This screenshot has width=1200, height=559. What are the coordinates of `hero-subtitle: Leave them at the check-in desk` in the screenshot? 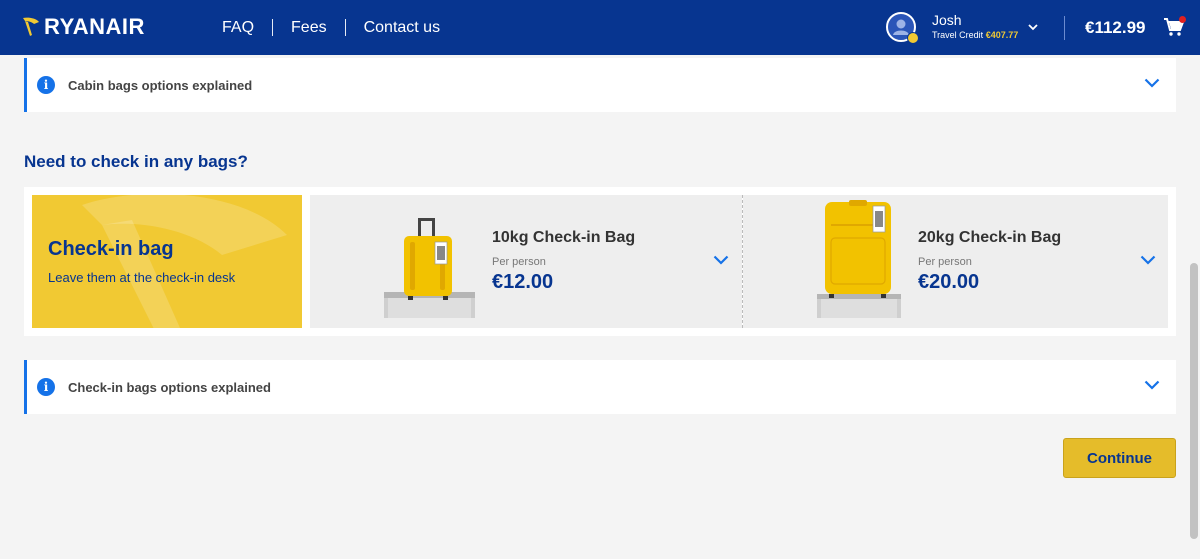 It's located at (142, 277).